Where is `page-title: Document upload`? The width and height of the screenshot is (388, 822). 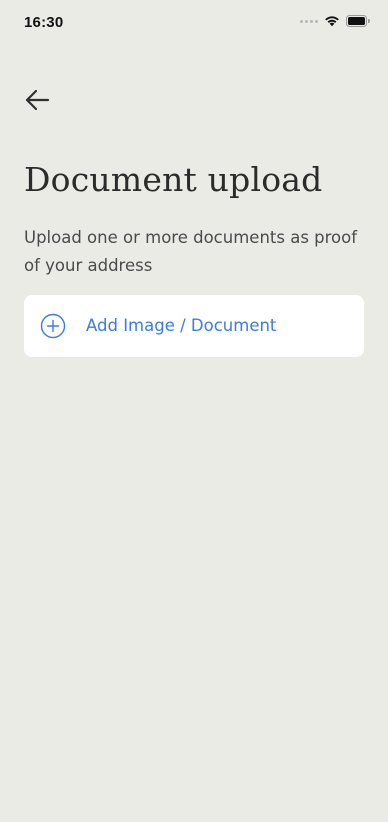
page-title: Document upload is located at coordinates (173, 179).